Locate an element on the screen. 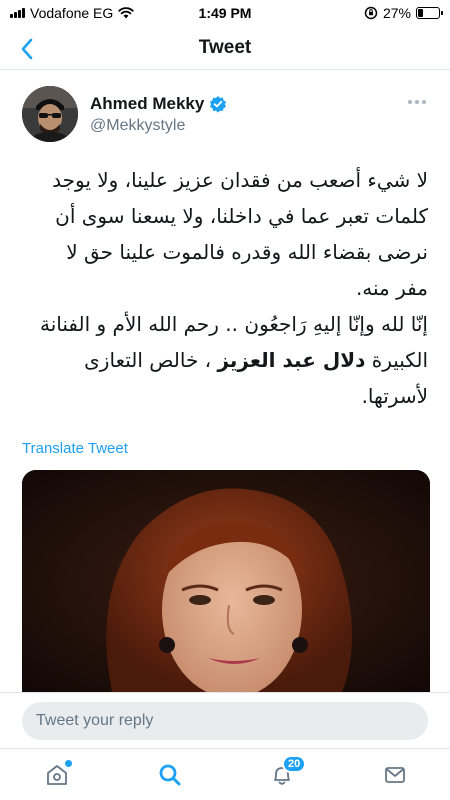 This screenshot has height=800, width=450. back-button is located at coordinates (27, 49).